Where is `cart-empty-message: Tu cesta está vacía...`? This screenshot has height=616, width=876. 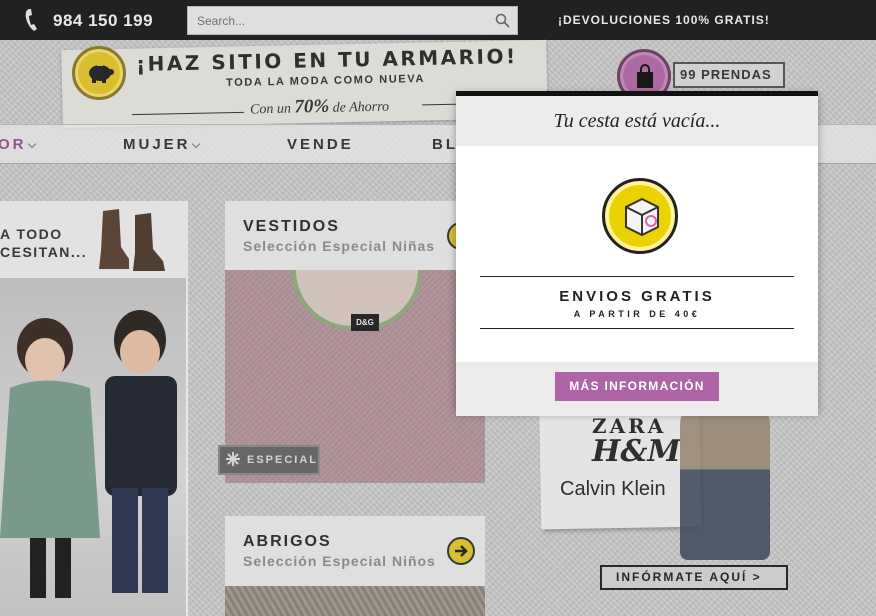 cart-empty-message: Tu cesta está vacía... is located at coordinates (637, 121).